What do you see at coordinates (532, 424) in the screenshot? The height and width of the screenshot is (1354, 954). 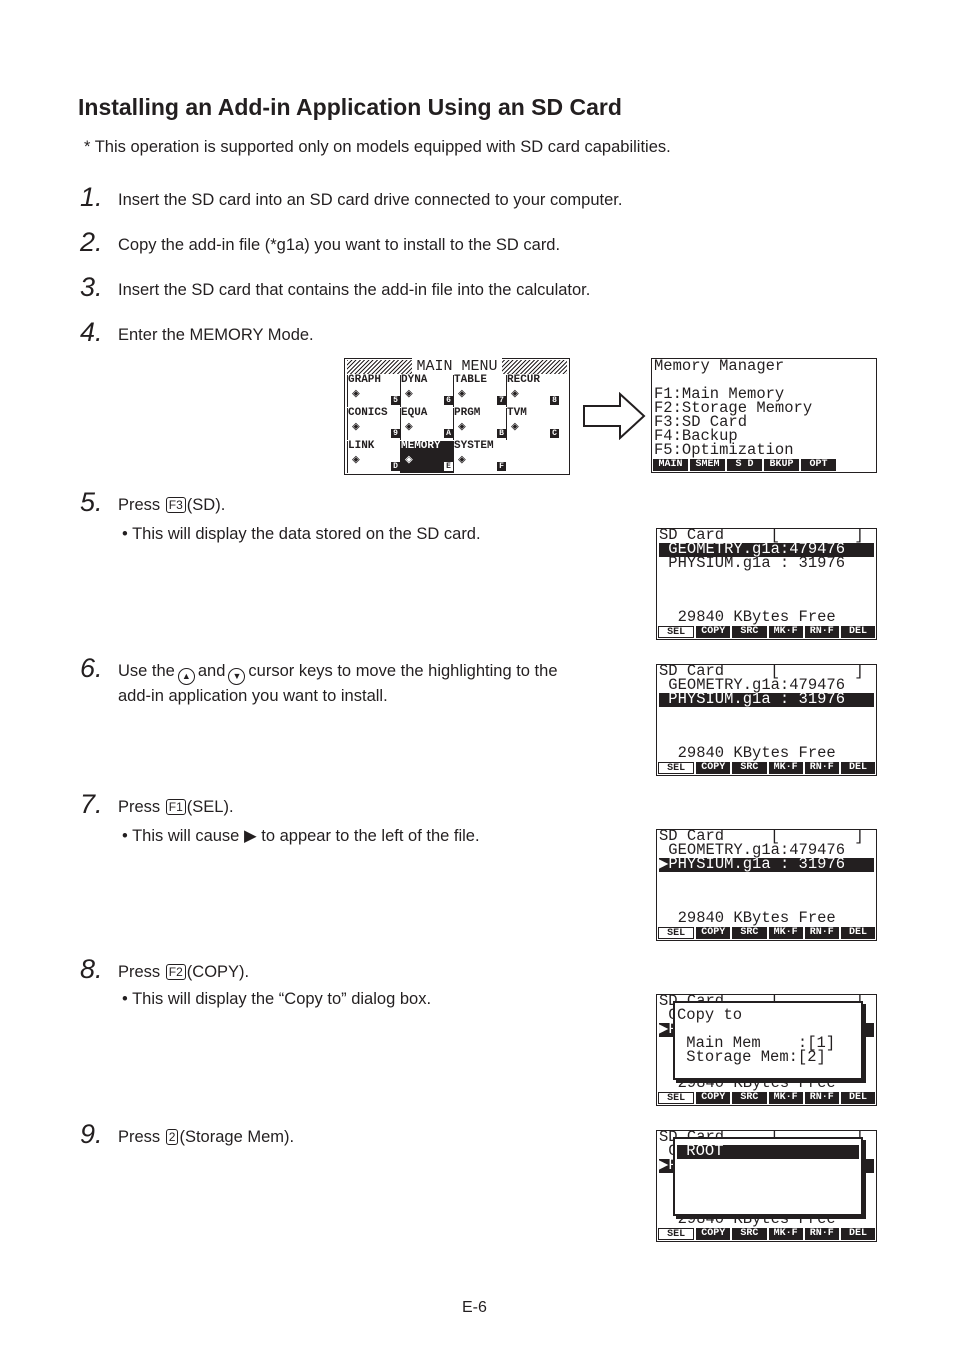 I see `menu-icon-tvm: TVM ◈ C` at bounding box center [532, 424].